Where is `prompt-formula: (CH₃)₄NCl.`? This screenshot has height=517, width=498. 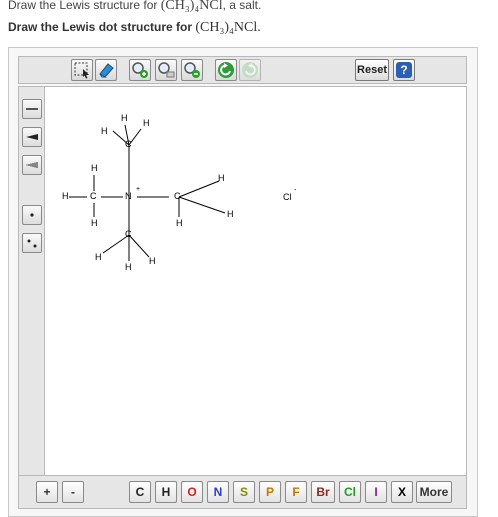
prompt-formula: (CH₃)₄NCl. is located at coordinates (228, 27).